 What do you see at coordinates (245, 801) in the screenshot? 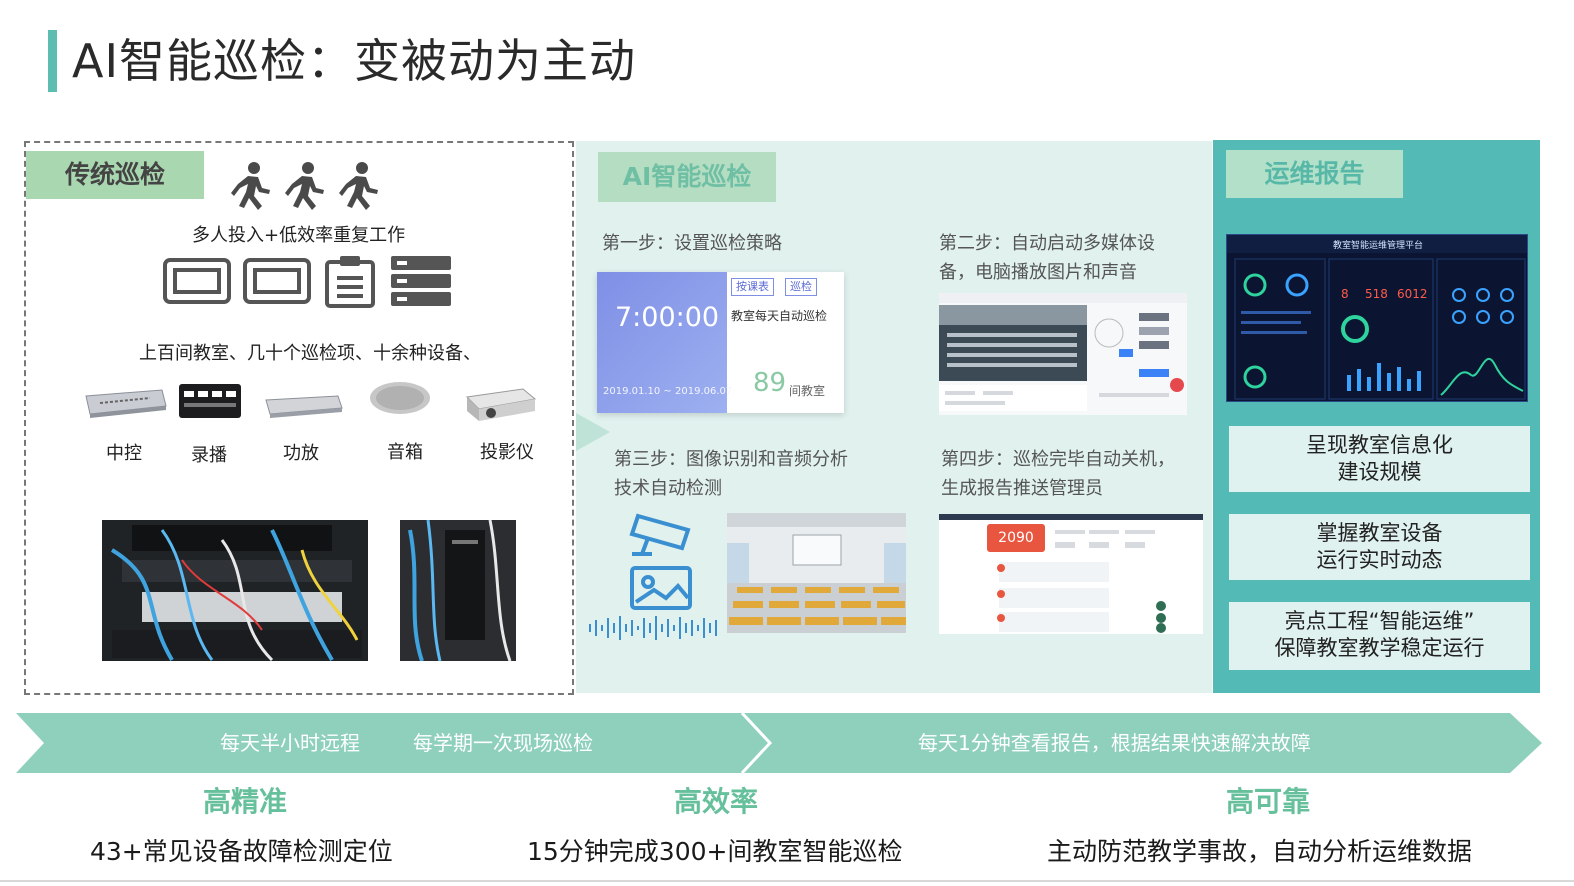
I see `feature-title-precision: 高精准` at bounding box center [245, 801].